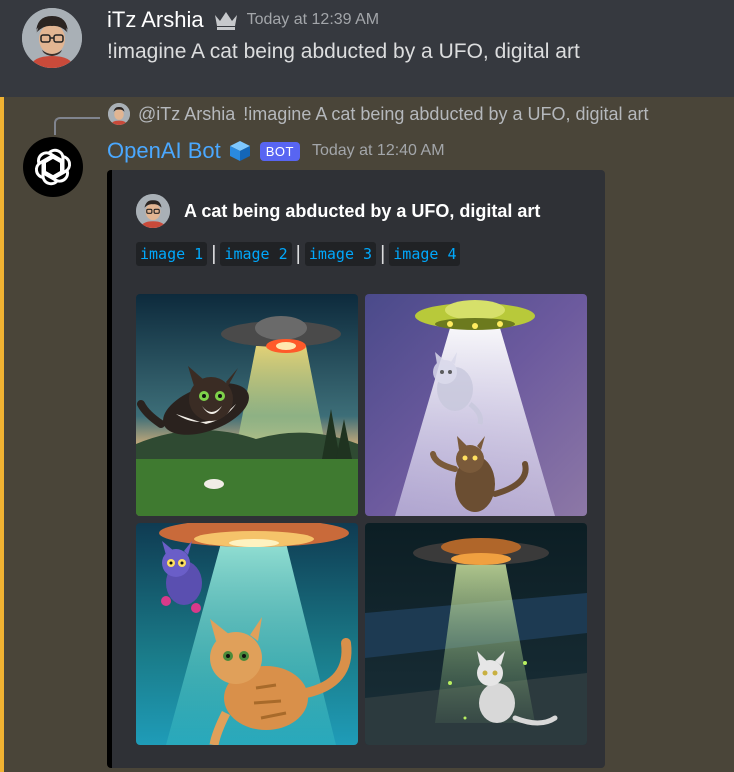 The width and height of the screenshot is (734, 772). I want to click on openai-logo-icon, so click(53, 167).